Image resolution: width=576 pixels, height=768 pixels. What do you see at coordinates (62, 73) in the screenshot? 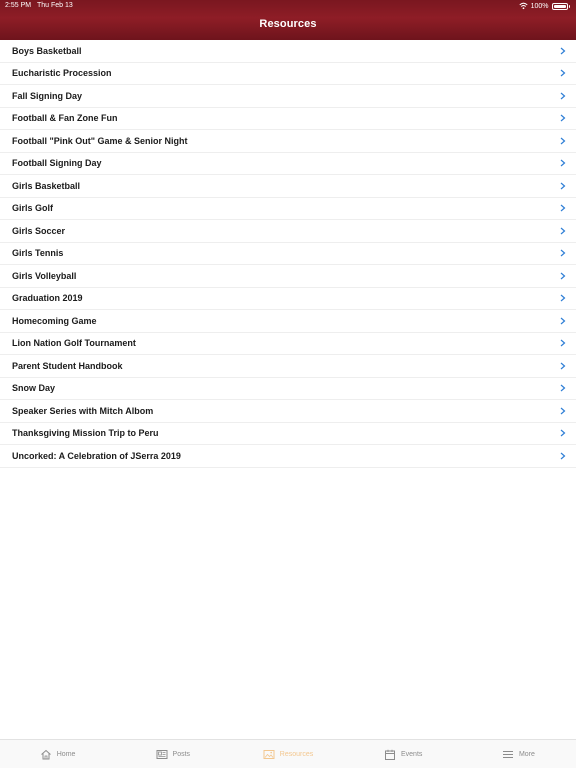
I see `list-item-label: Eucharistic Procession` at bounding box center [62, 73].